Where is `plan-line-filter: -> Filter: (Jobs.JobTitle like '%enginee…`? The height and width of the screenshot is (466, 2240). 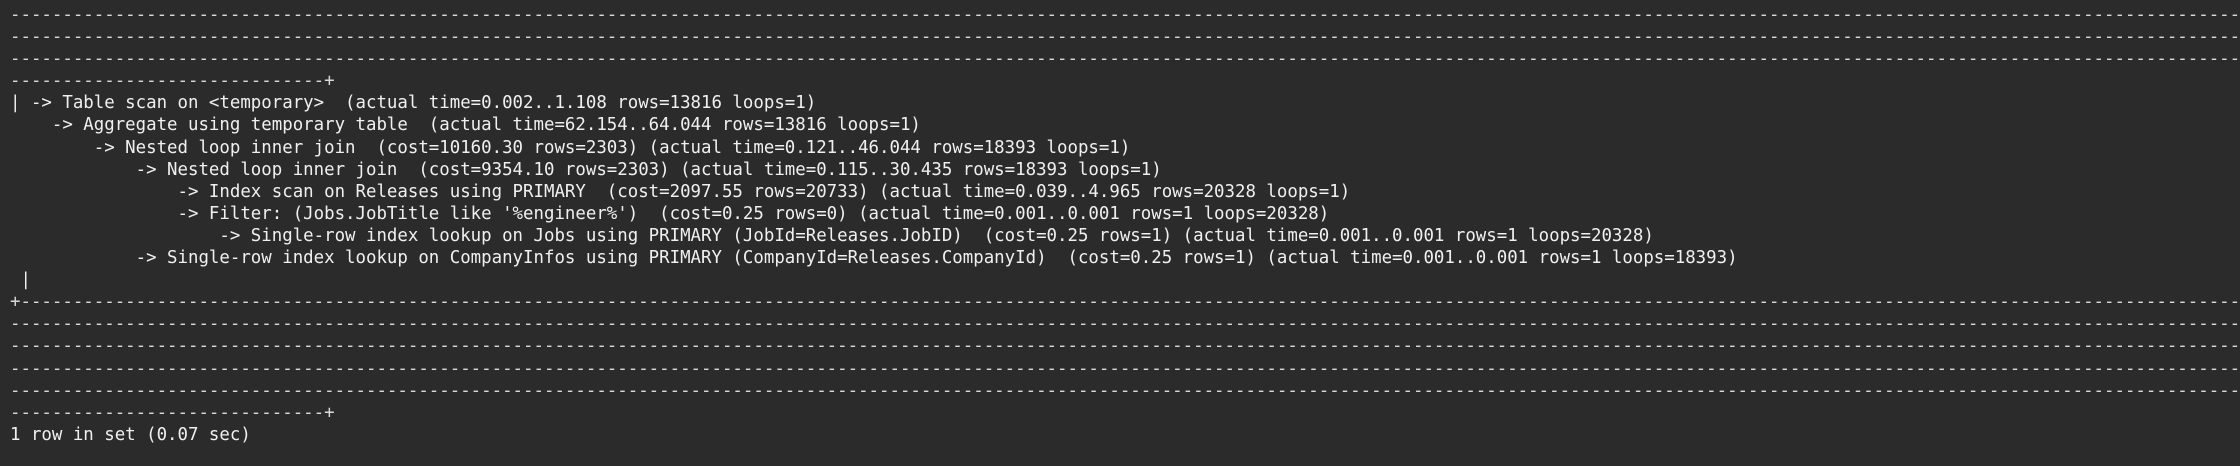
plan-line-filter: -> Filter: (Jobs.JobTitle like '%enginee… is located at coordinates (670, 213).